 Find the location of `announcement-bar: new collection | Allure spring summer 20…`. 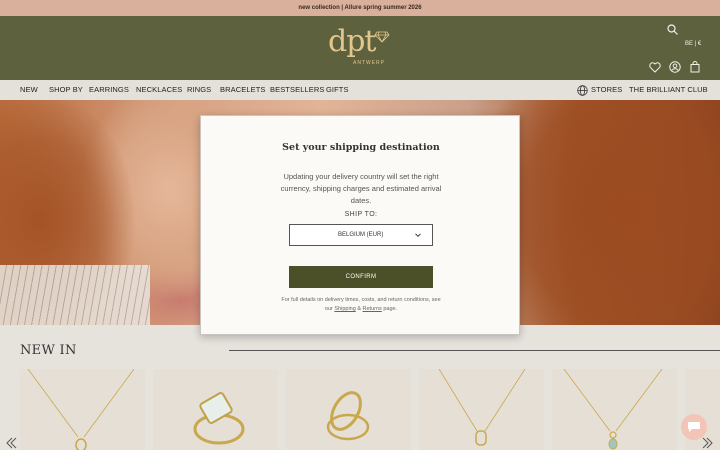

announcement-bar: new collection | Allure spring summer 20… is located at coordinates (360, 8).